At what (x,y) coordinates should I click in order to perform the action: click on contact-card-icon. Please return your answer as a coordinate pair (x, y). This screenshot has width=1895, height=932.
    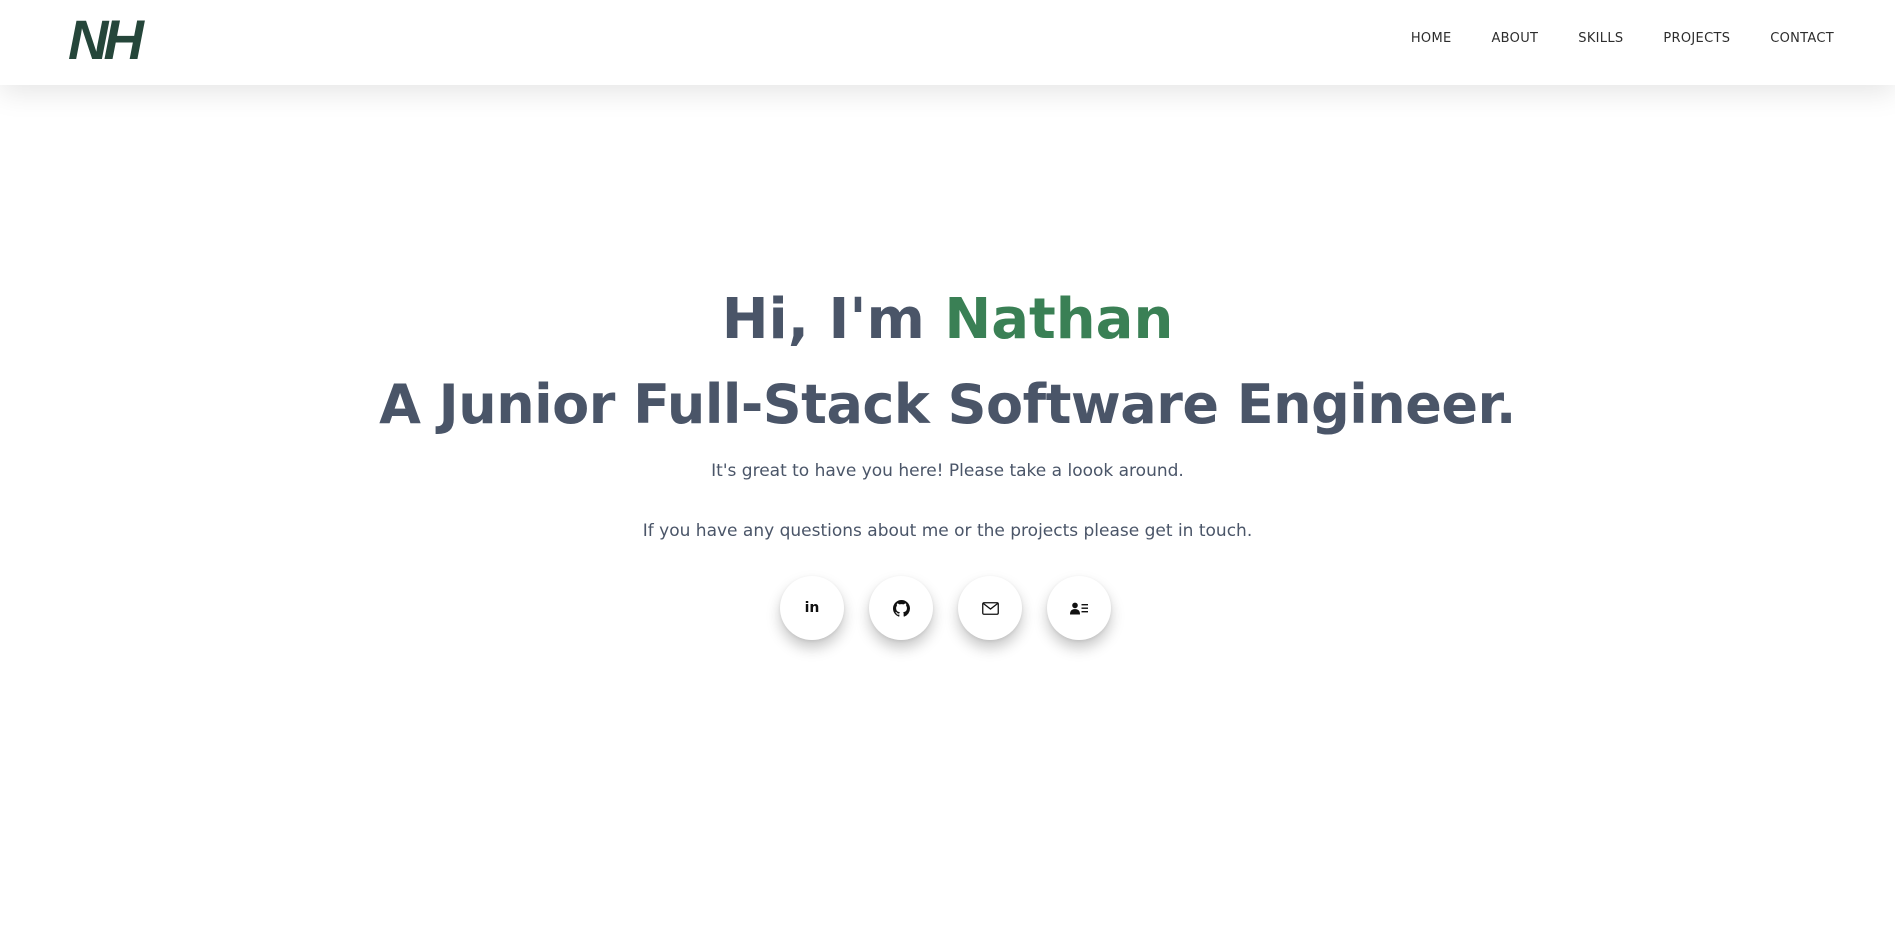
    Looking at the image, I should click on (1079, 608).